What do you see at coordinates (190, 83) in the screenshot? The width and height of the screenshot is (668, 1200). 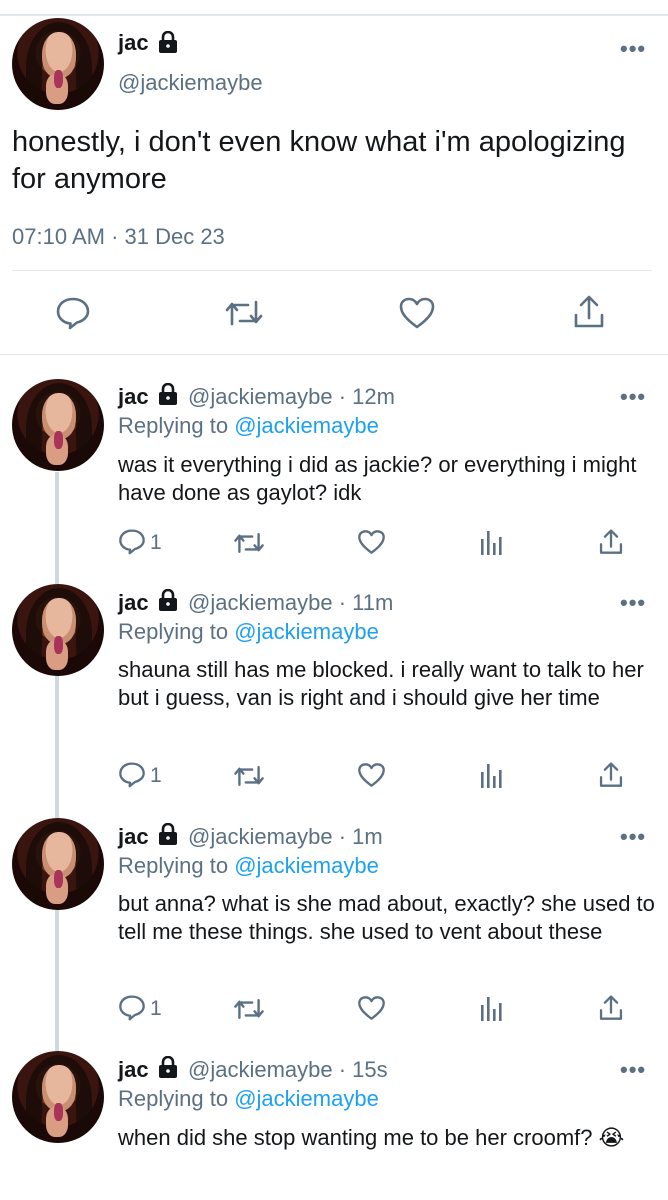 I see `username: @jackiemaybe` at bounding box center [190, 83].